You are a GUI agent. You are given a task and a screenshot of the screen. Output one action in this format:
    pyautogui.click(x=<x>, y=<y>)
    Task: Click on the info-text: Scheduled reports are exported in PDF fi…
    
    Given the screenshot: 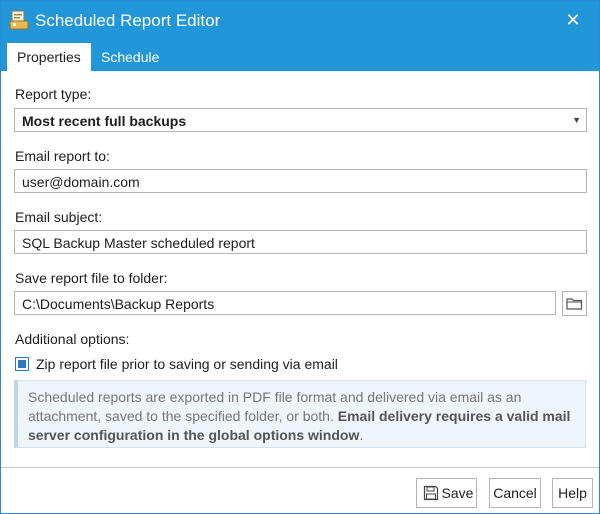 What is the action you would take?
    pyautogui.click(x=303, y=416)
    